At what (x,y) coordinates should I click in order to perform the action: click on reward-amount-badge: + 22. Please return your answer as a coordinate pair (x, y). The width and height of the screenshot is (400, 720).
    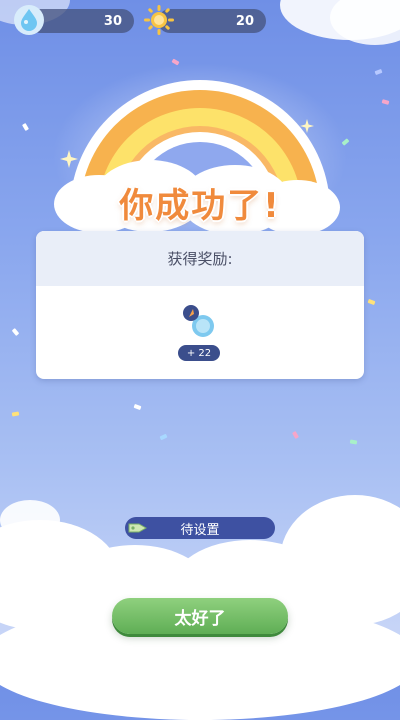
    Looking at the image, I should click on (199, 353).